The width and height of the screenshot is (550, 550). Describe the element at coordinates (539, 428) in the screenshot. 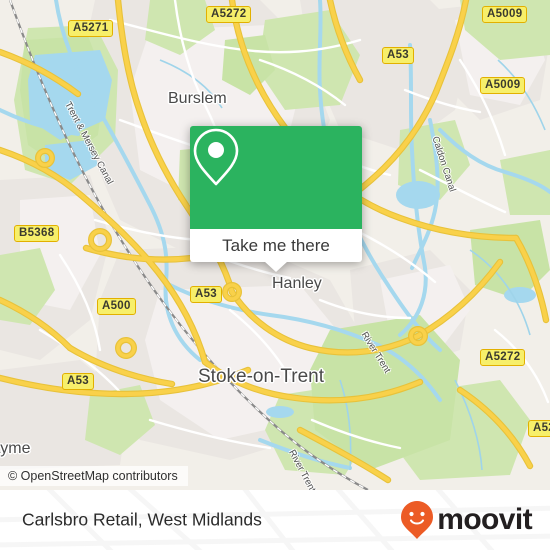

I see `road-shield-a52: A52` at that location.